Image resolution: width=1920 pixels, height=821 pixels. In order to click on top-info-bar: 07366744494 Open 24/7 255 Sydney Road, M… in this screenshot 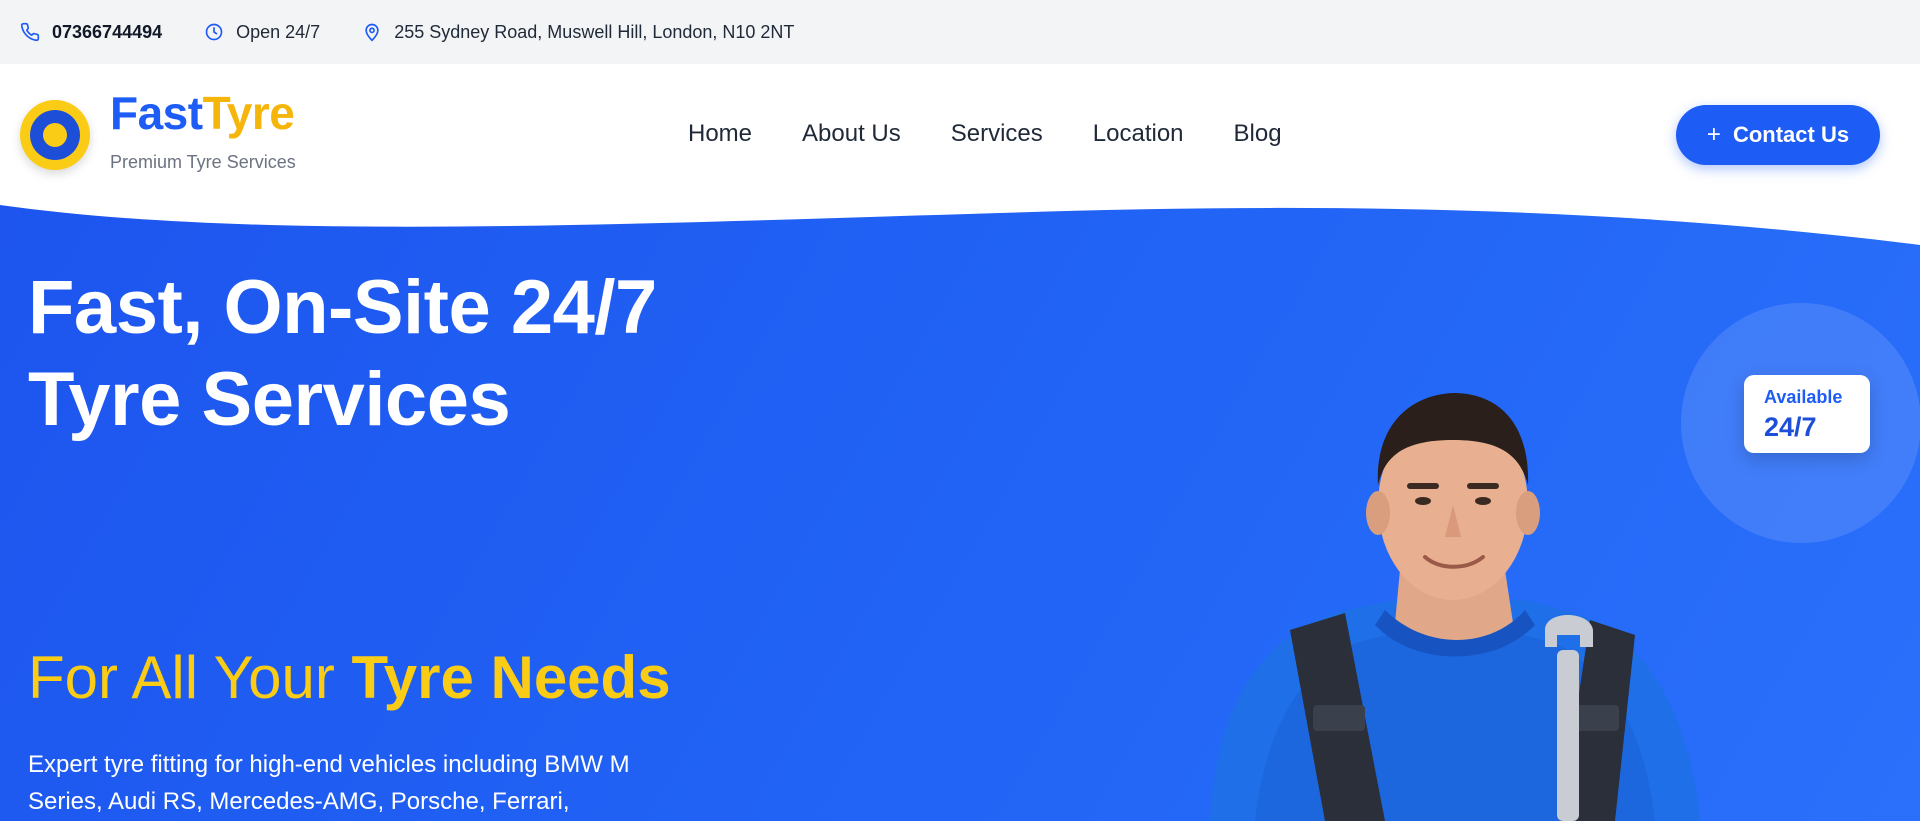, I will do `click(960, 32)`.